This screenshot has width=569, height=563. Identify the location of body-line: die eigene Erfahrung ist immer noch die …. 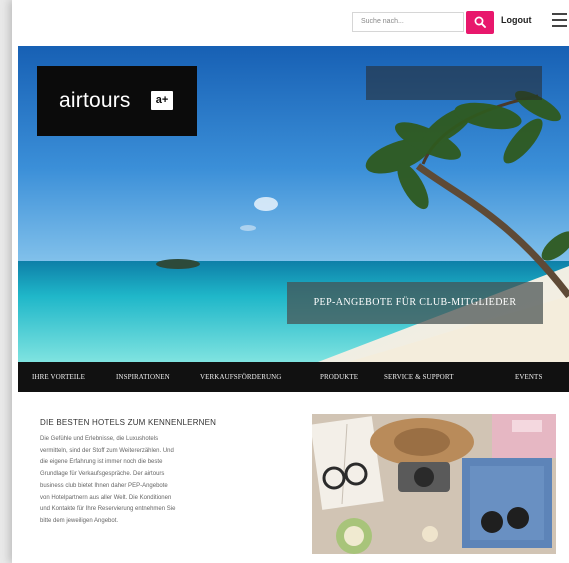
(101, 462).